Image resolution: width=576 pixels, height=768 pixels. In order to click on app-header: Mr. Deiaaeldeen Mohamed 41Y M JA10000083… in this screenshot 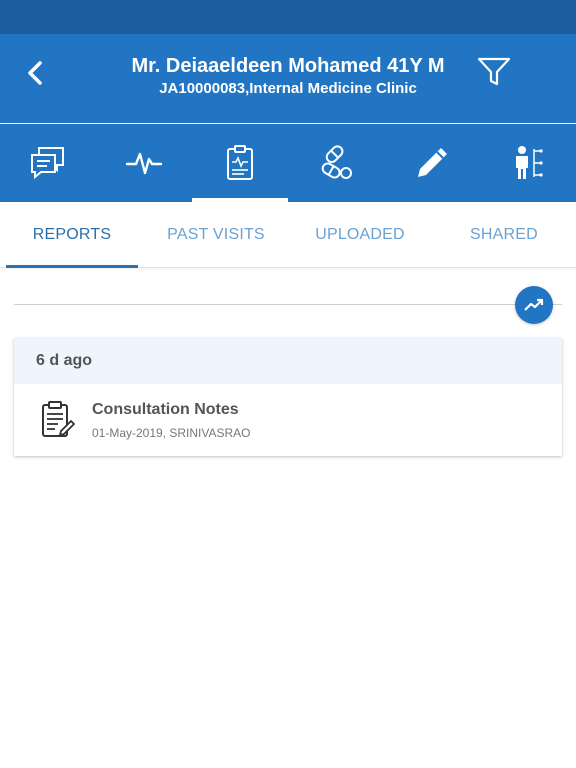, I will do `click(288, 78)`.